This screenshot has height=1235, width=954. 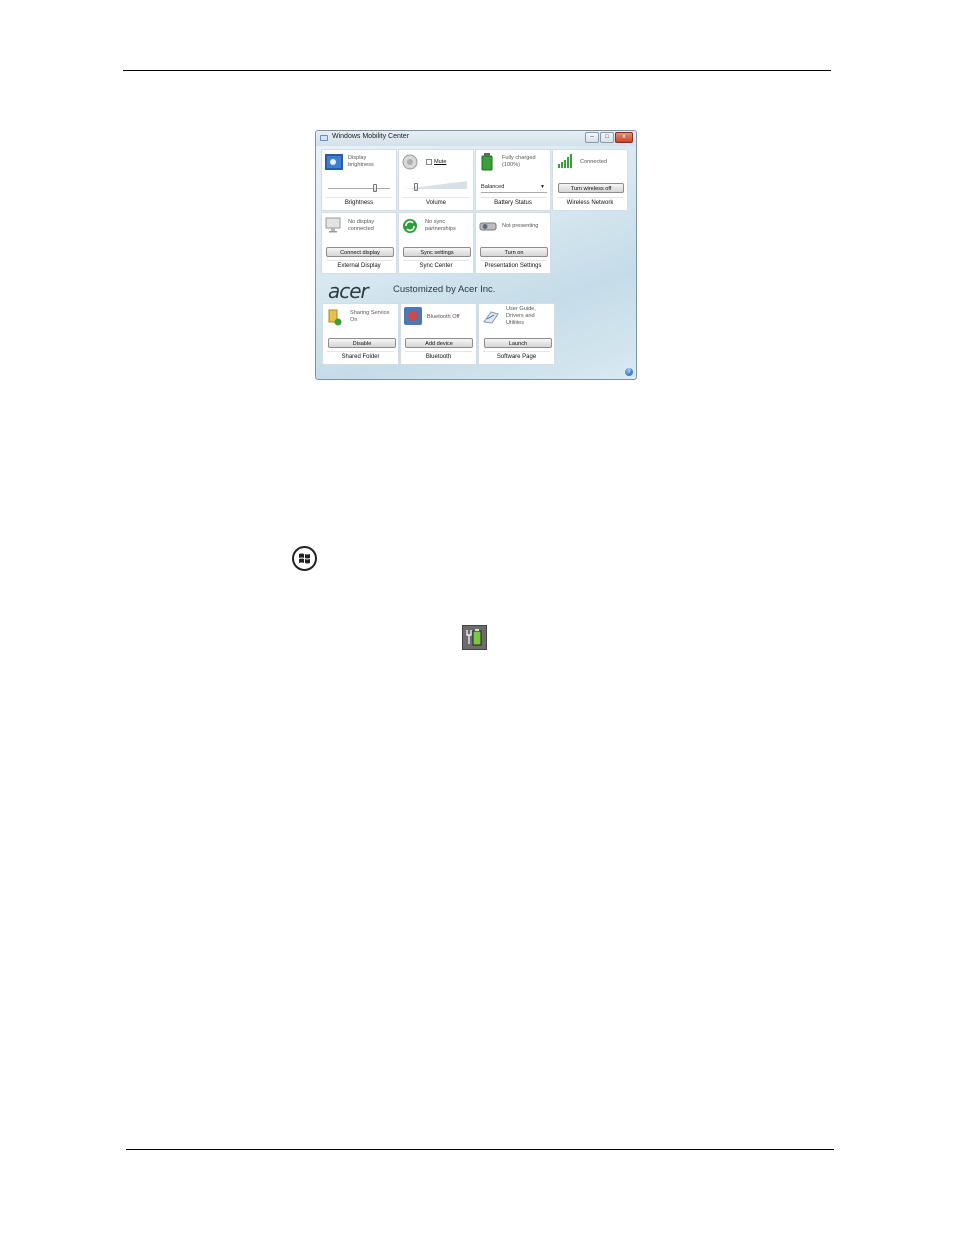 I want to click on shared-folder-label: Shared Folder, so click(x=360, y=356).